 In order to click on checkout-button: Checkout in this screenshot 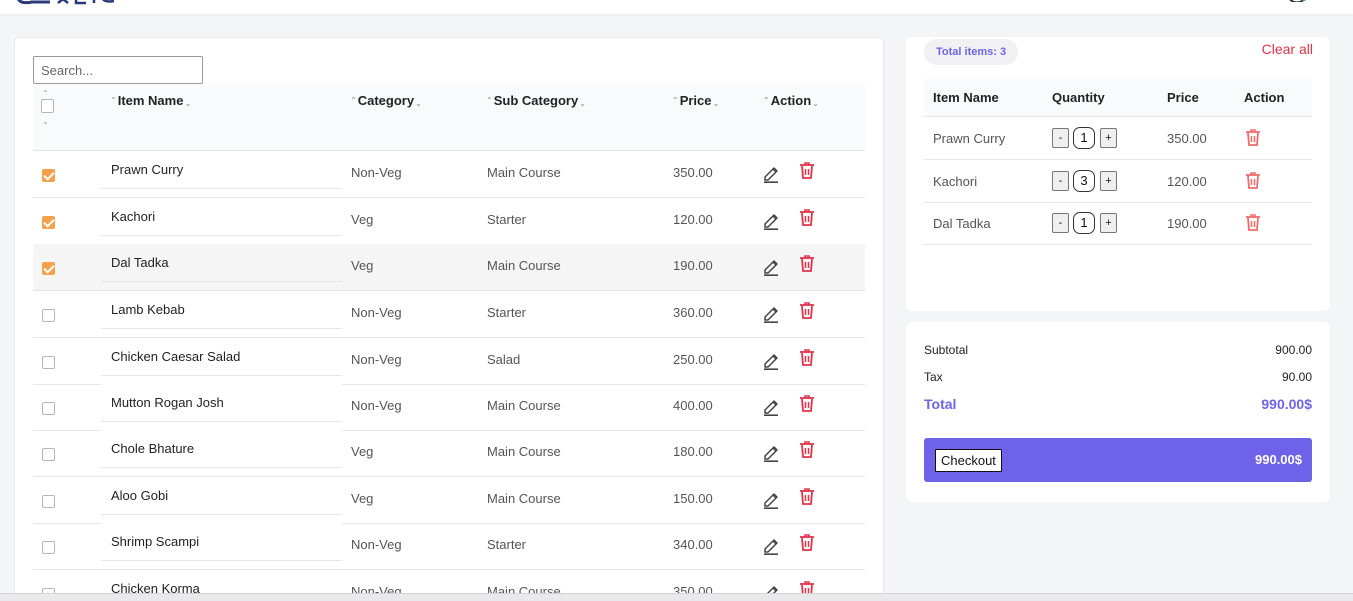, I will do `click(968, 460)`.